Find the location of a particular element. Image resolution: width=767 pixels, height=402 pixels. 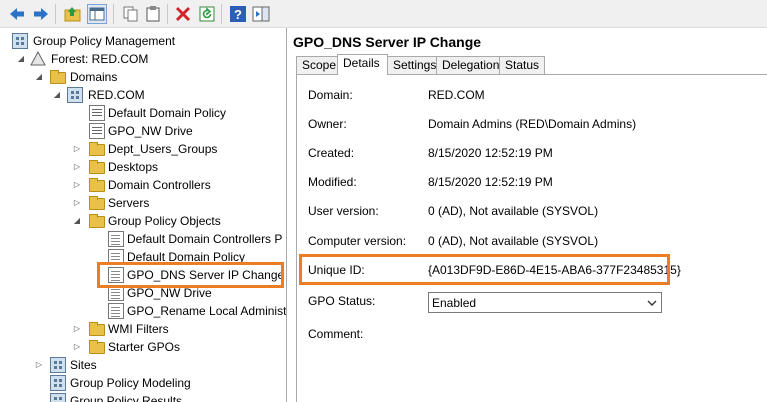

tab-scope: Scope is located at coordinates (317, 65).